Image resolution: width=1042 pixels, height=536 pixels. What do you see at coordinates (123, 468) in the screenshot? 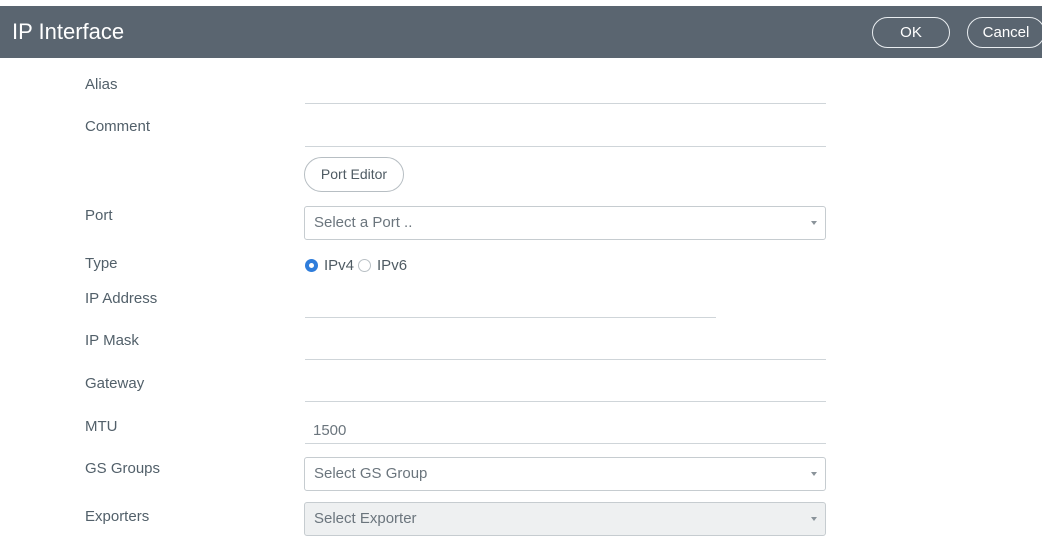
I see `gs-groups-label: GS Groups` at bounding box center [123, 468].